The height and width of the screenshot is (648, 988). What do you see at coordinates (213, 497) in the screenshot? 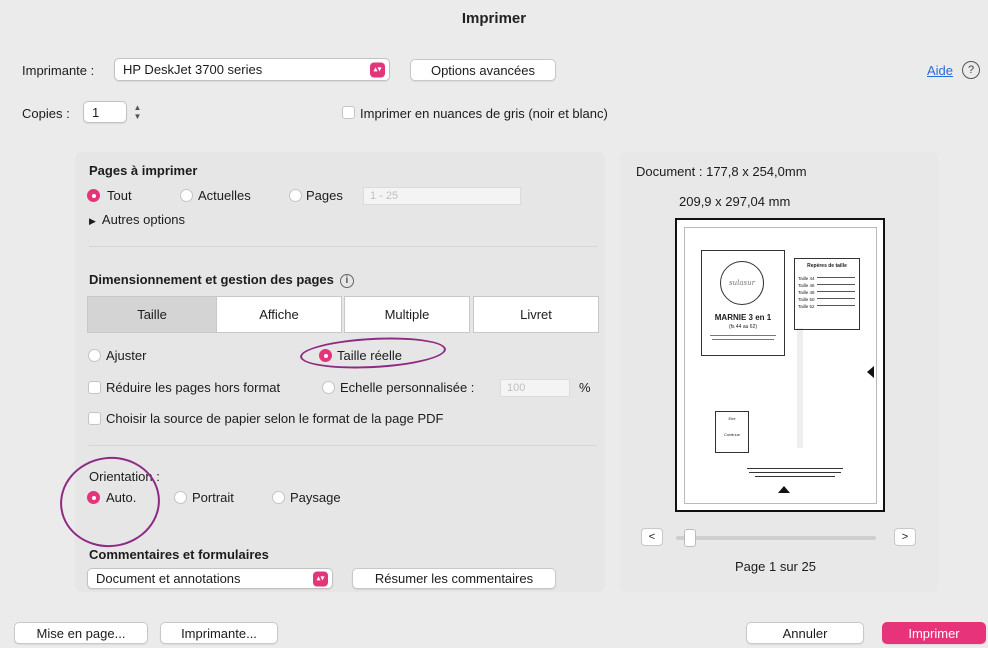
I see `orientation-portrait-label: Portrait` at bounding box center [213, 497].